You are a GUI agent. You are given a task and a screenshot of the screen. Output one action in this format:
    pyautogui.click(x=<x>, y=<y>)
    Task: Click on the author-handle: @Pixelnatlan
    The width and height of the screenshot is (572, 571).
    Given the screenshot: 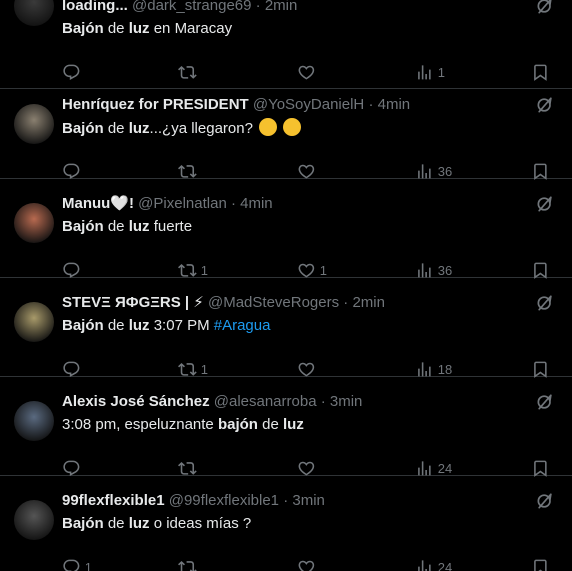 What is the action you would take?
    pyautogui.click(x=182, y=203)
    